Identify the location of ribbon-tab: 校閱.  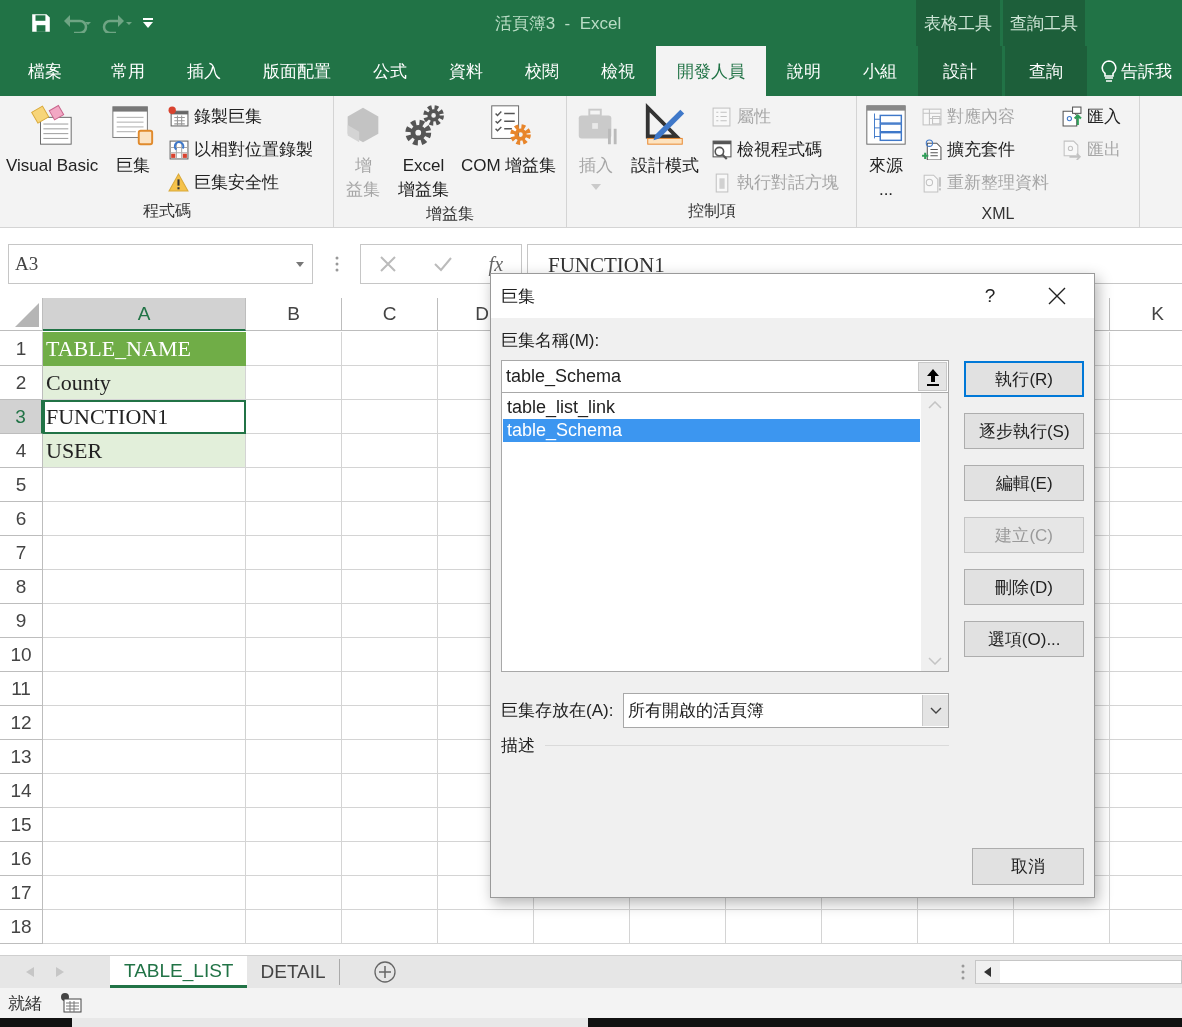
(542, 71).